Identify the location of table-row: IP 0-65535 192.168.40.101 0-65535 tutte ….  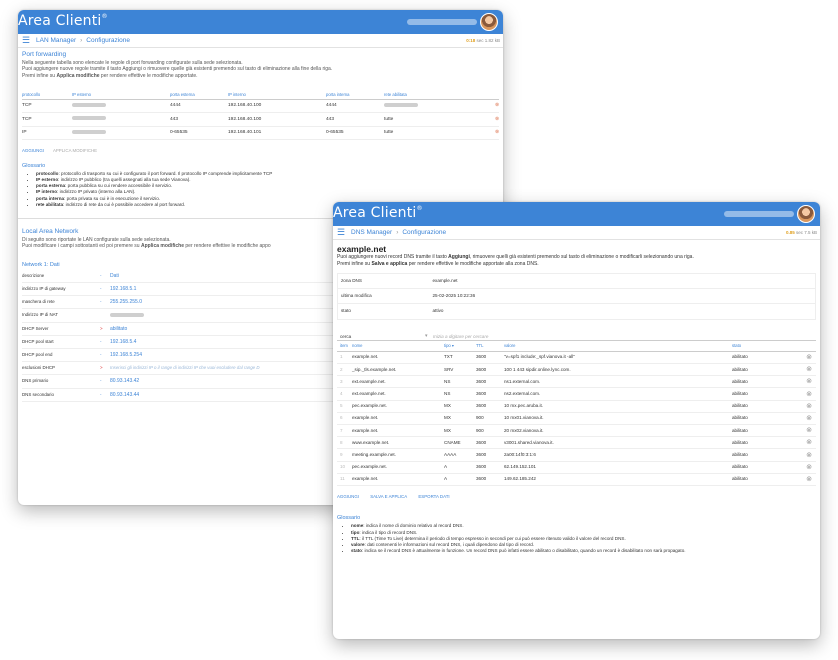
(260, 133).